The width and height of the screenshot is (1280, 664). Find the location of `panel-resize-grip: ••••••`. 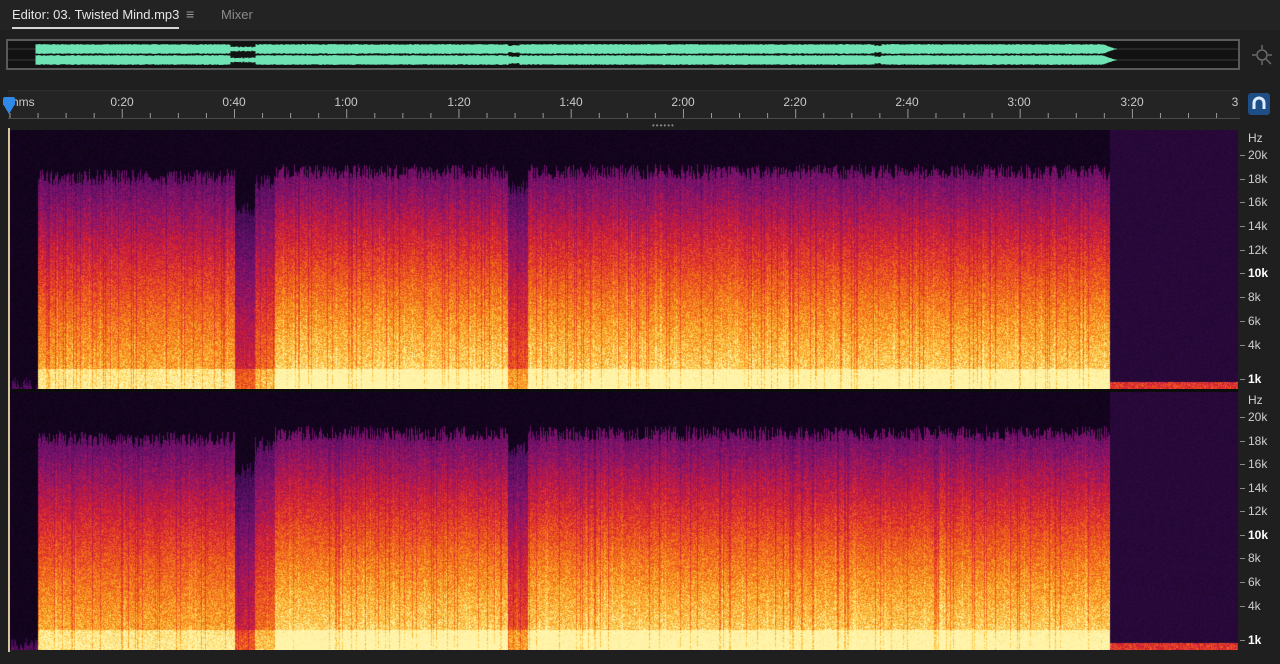

panel-resize-grip: •••••• is located at coordinates (663, 125).